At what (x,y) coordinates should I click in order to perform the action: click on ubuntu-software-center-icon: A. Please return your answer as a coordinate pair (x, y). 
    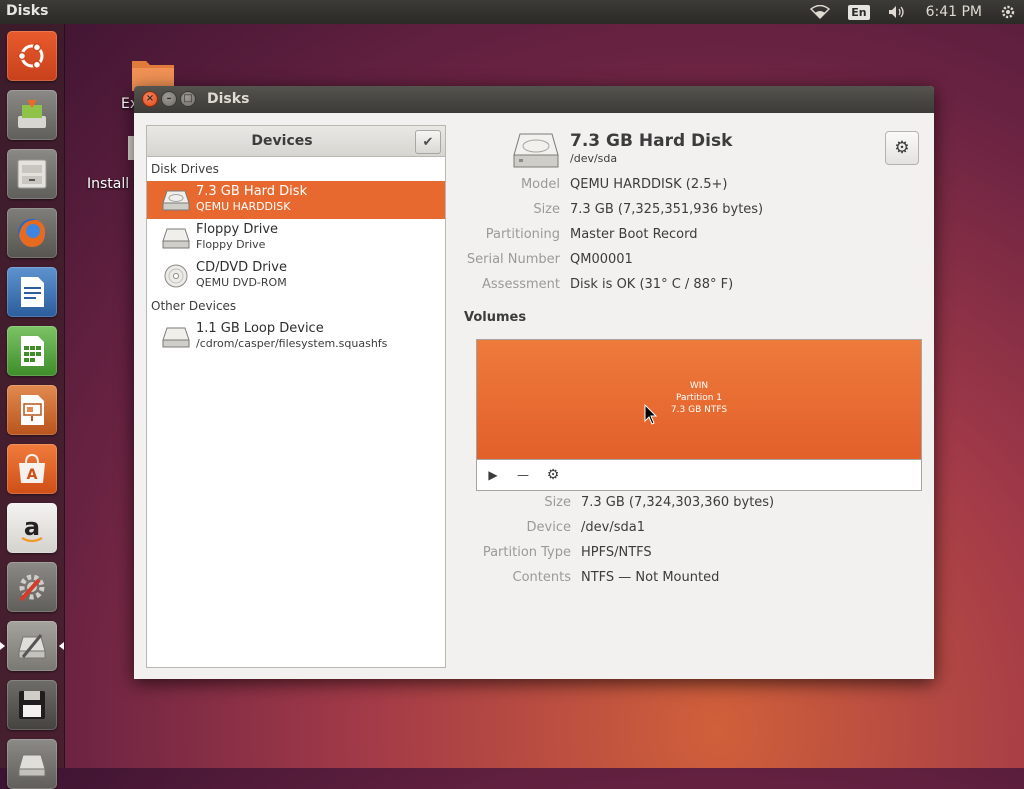
    Looking at the image, I should click on (32, 469).